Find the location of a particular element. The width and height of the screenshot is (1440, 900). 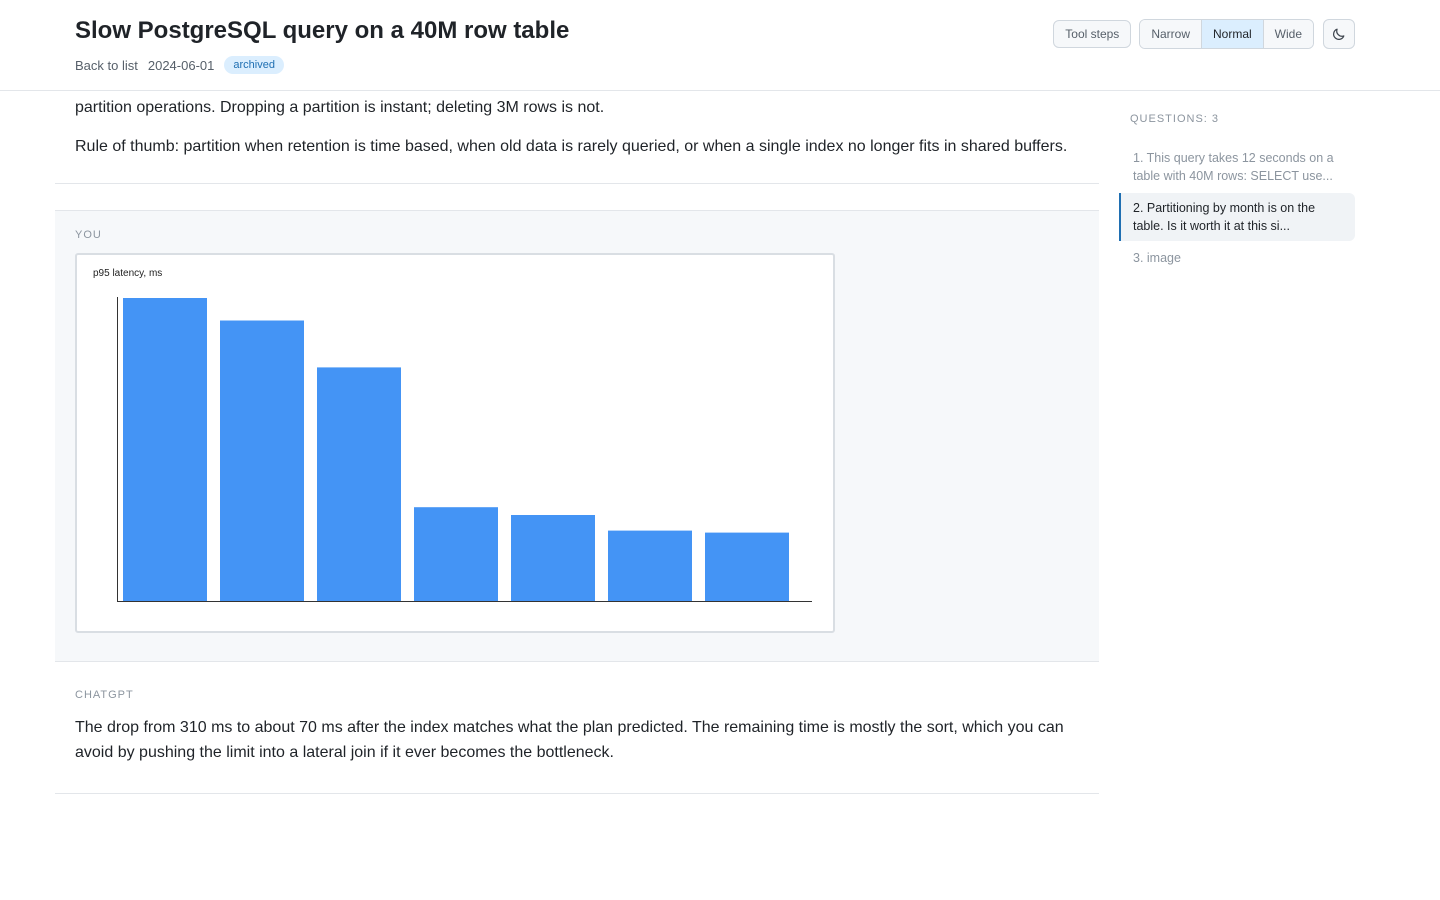

width-option-wide: Wide is located at coordinates (1288, 34).